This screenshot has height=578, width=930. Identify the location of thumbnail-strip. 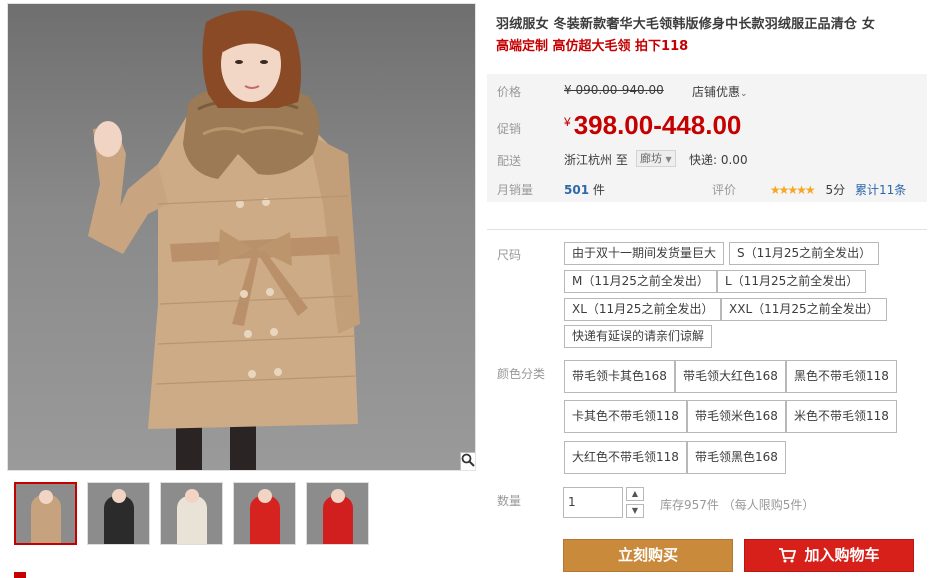
(191, 513).